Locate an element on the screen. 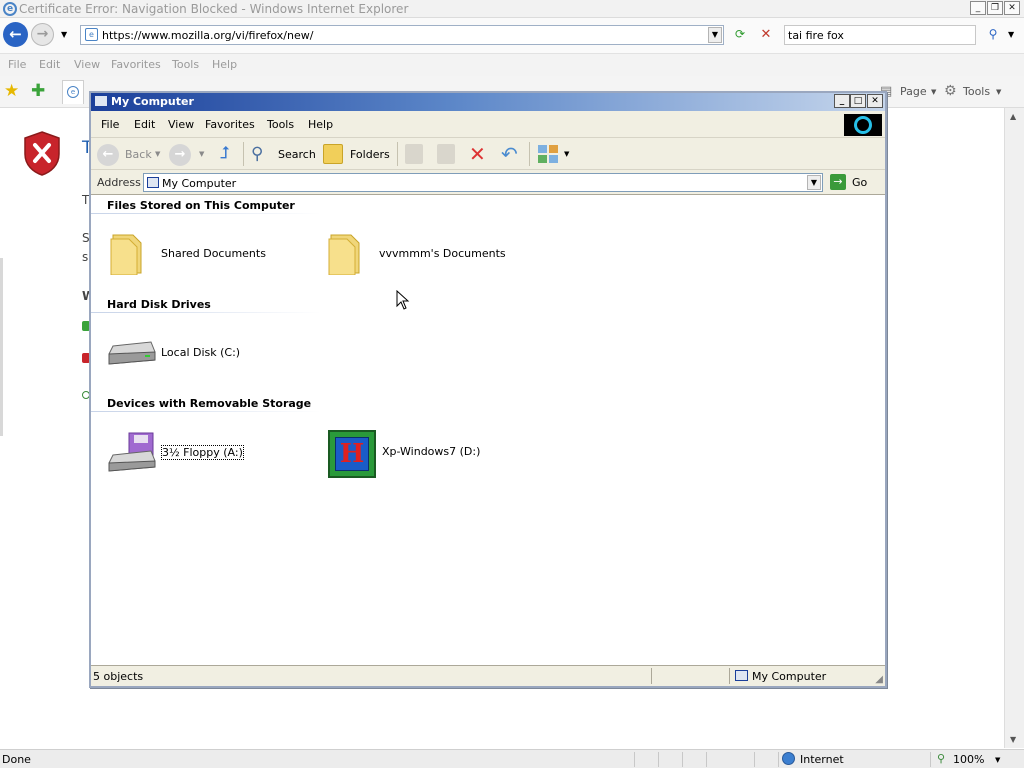 The width and height of the screenshot is (1024, 768). ie-vertical-scrollbar: ▲ ▼ is located at coordinates (1014, 428).